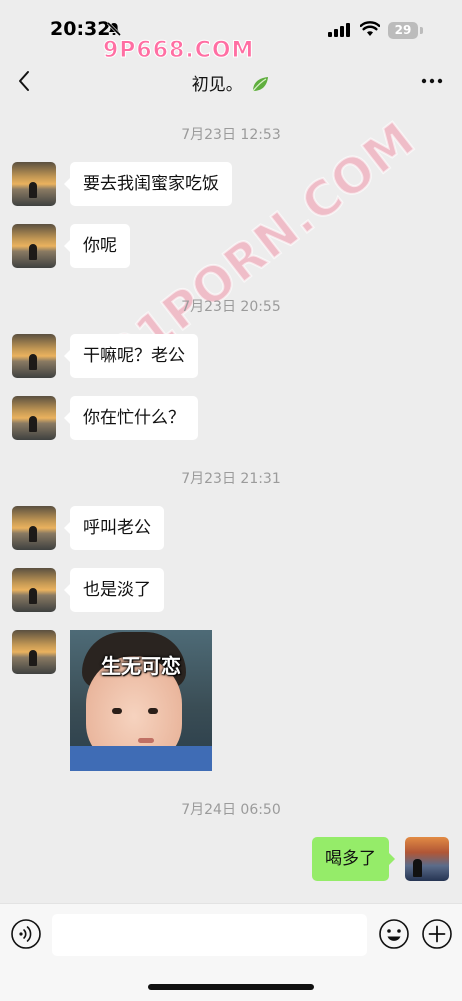 The height and width of the screenshot is (1001, 462). Describe the element at coordinates (114, 528) in the screenshot. I see `received-message-bubble: 呼叫老公` at that location.